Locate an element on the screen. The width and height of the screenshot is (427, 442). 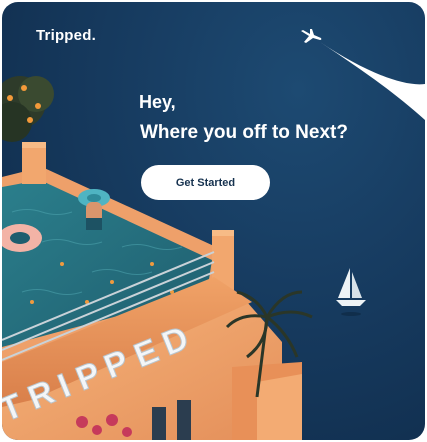
orange-tree is located at coordinates (28, 109).